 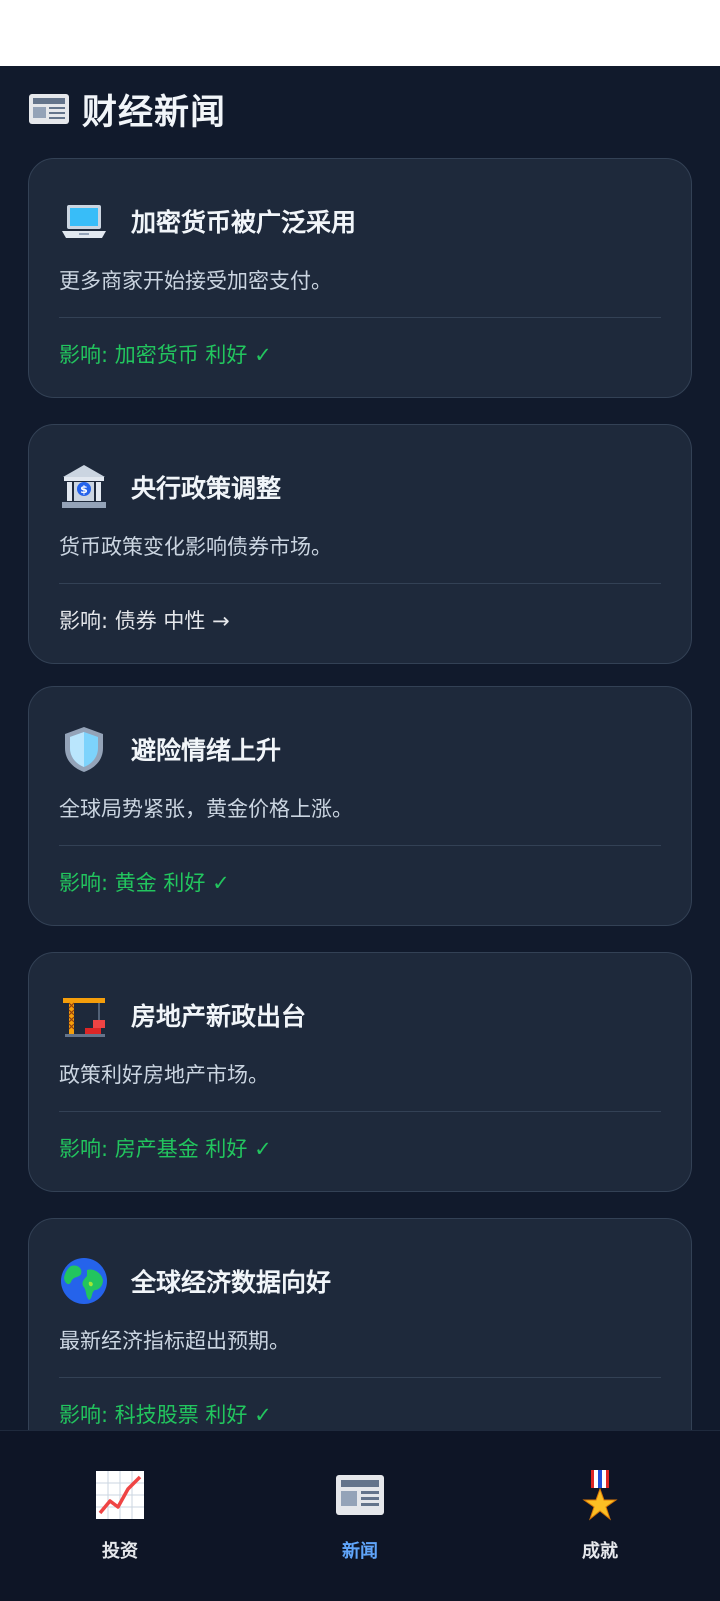 What do you see at coordinates (360, 33) in the screenshot?
I see `status-bar` at bounding box center [360, 33].